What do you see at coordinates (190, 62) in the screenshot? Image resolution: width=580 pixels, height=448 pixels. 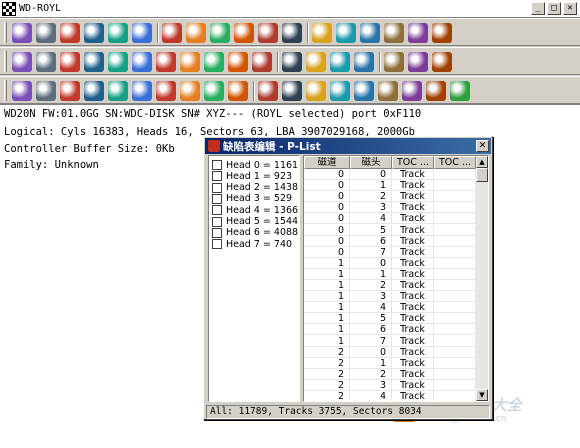 I see `network-icon` at bounding box center [190, 62].